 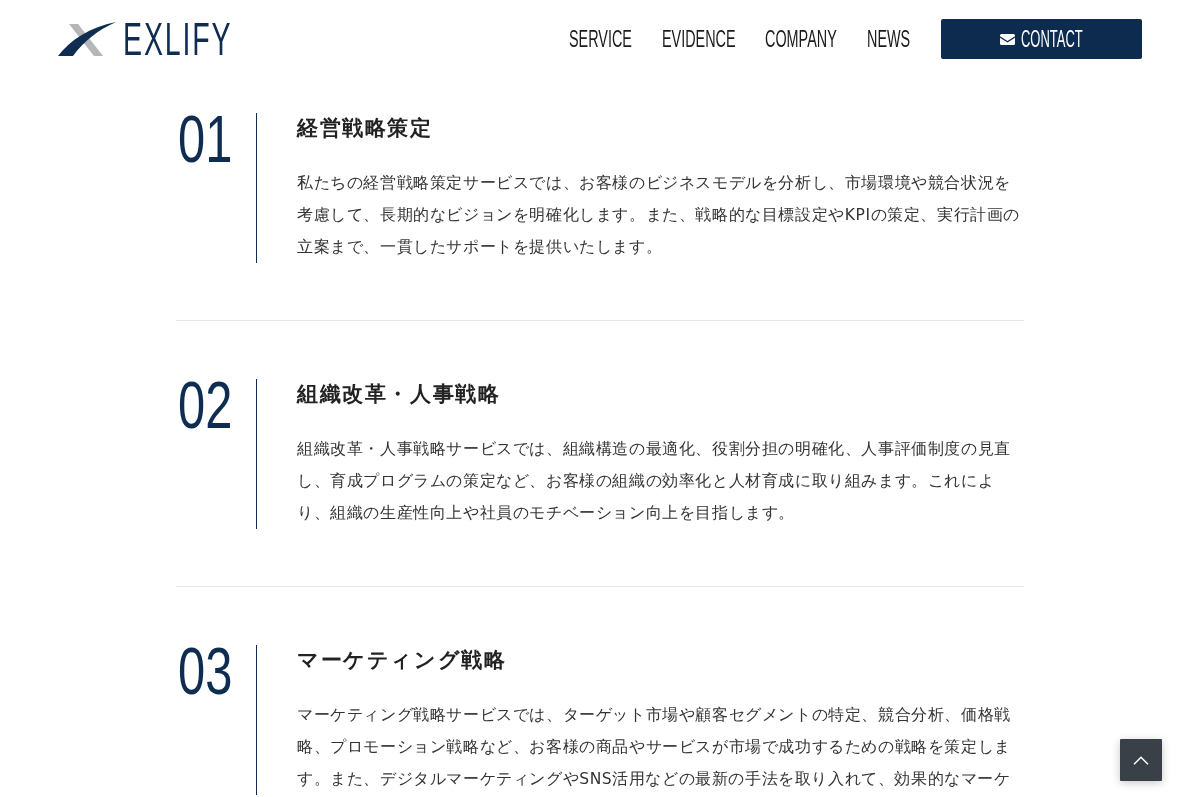 I want to click on nav-link: SERVICE, so click(x=600, y=39).